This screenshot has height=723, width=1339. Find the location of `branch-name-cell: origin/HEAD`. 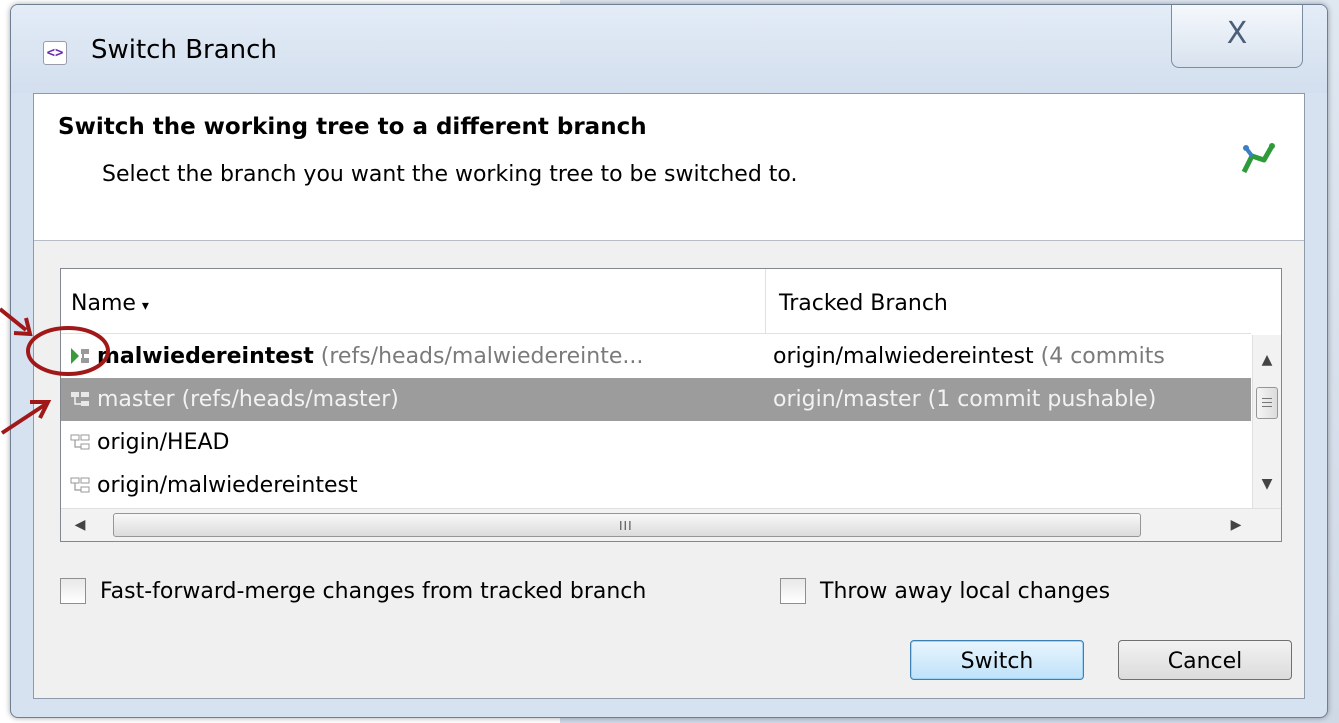

branch-name-cell: origin/HEAD is located at coordinates (419, 442).